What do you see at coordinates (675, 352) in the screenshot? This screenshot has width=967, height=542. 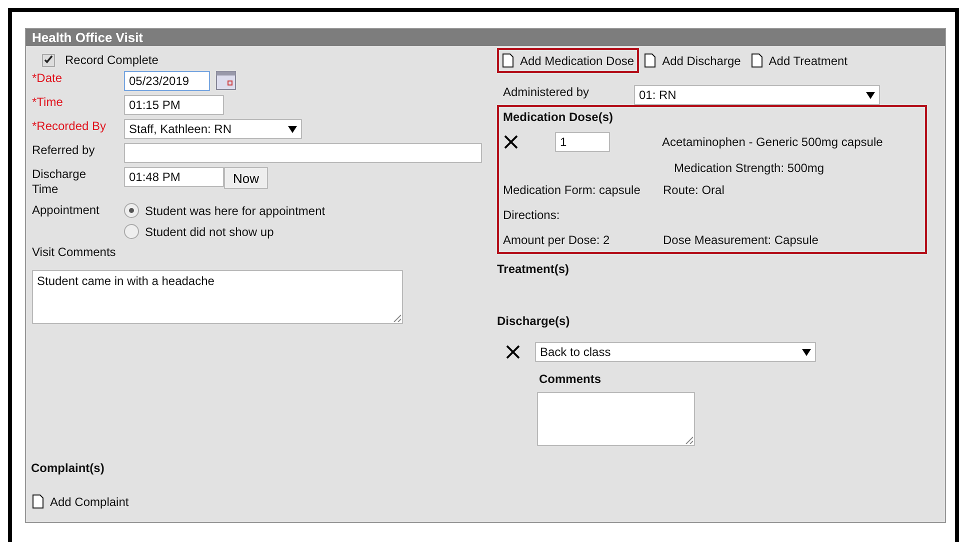 I see `discharge-dropdown: Back to class` at bounding box center [675, 352].